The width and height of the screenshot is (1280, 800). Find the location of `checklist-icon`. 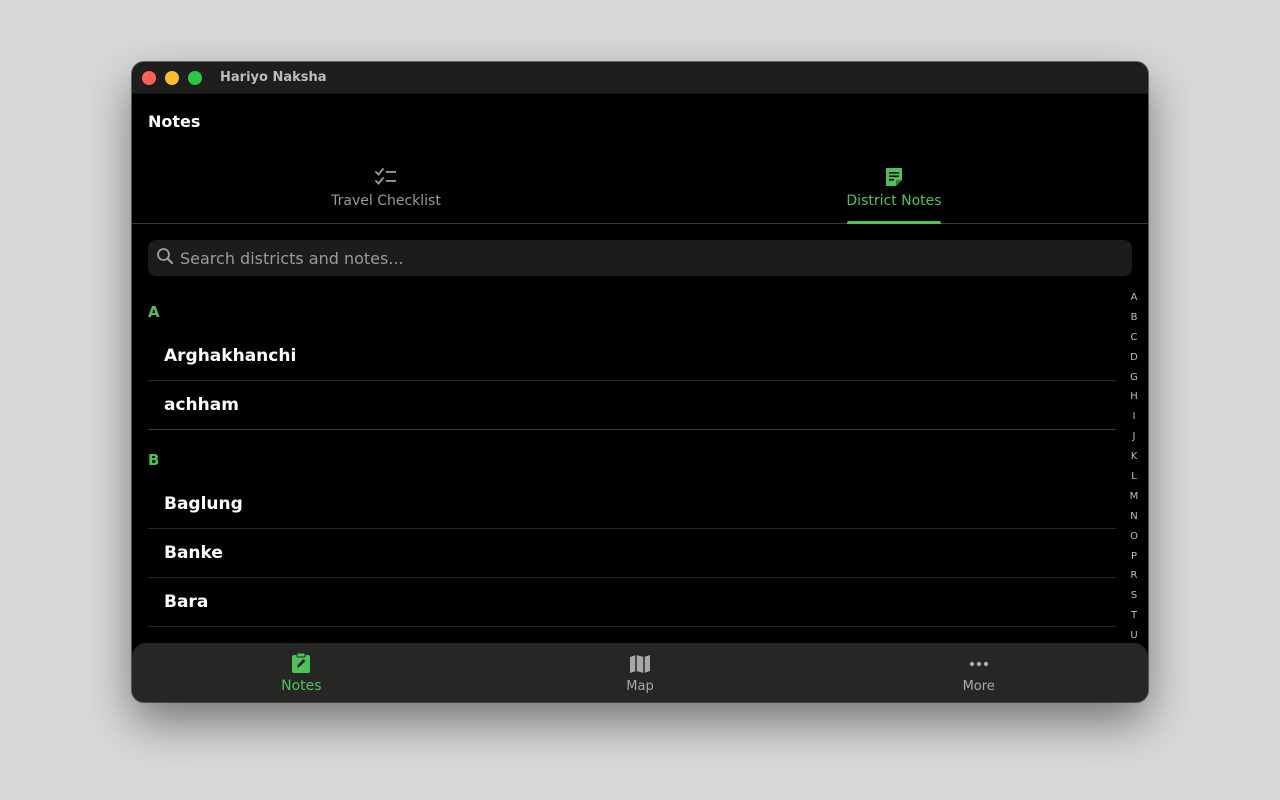

checklist-icon is located at coordinates (386, 177).